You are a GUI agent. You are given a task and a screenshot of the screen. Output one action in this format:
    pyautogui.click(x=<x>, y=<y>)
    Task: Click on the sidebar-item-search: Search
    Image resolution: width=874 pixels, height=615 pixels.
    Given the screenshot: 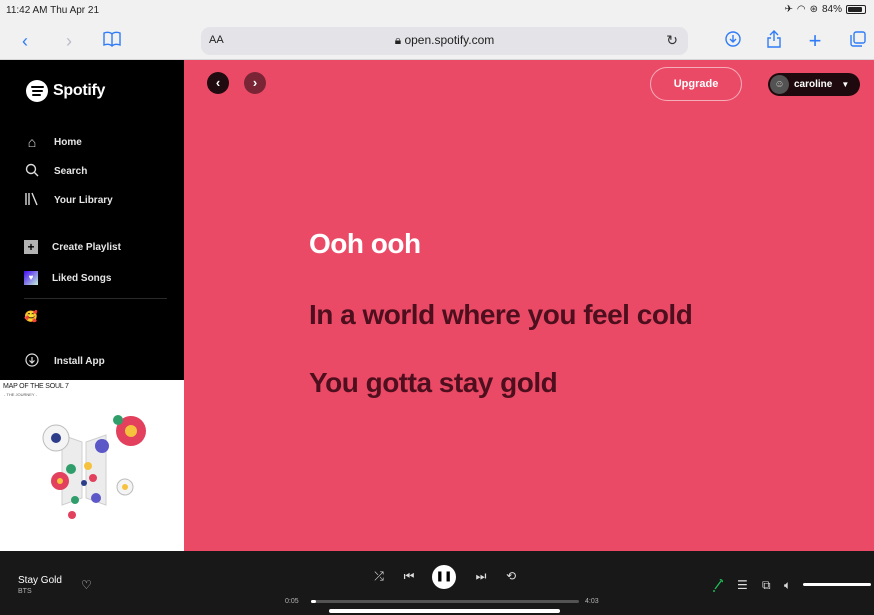 What is the action you would take?
    pyautogui.click(x=55, y=171)
    